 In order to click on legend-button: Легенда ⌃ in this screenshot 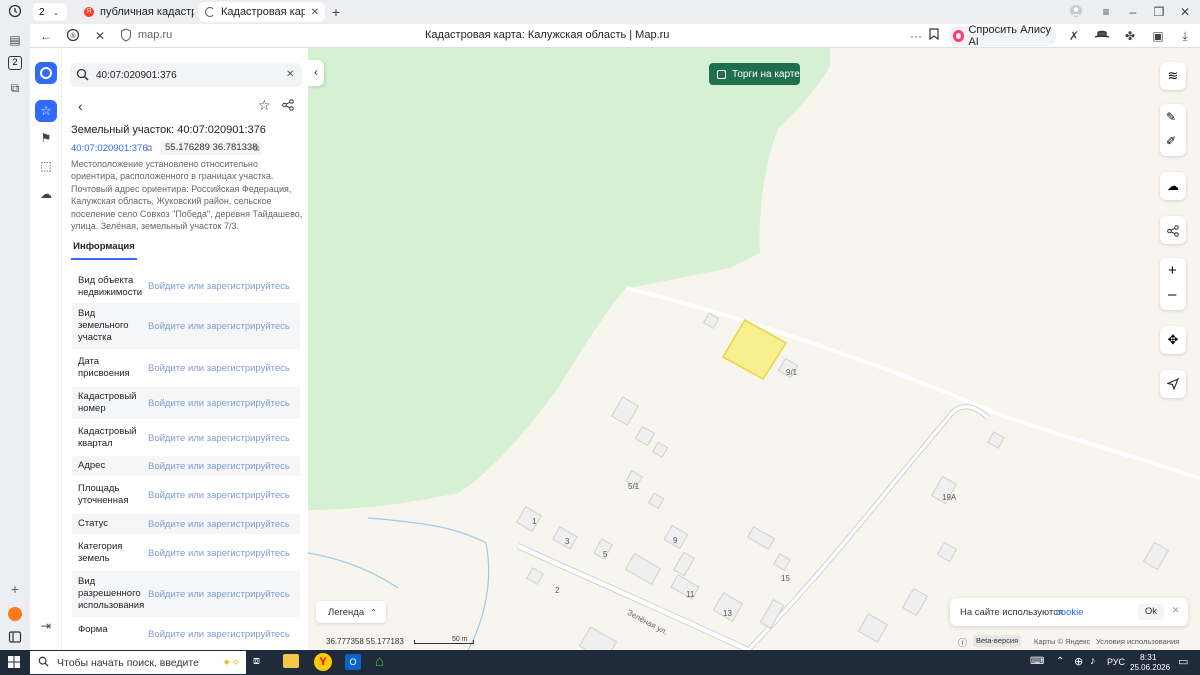, I will do `click(351, 612)`.